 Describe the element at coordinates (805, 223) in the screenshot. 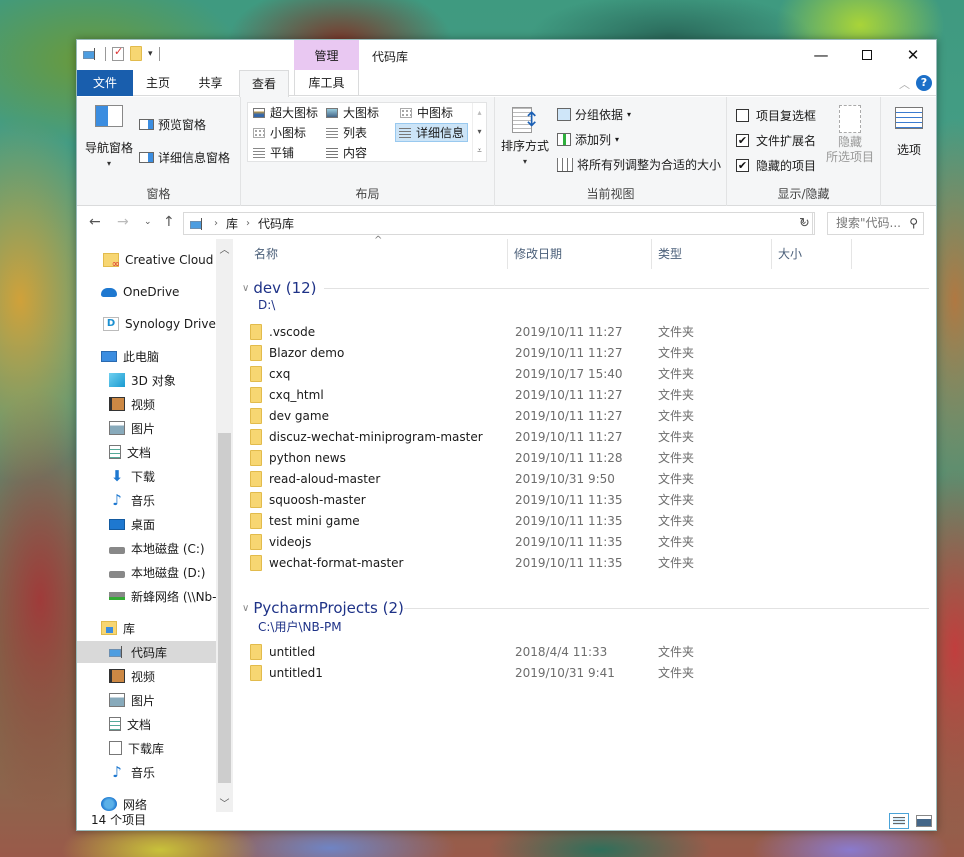

I see `refresh-button: ↻` at that location.